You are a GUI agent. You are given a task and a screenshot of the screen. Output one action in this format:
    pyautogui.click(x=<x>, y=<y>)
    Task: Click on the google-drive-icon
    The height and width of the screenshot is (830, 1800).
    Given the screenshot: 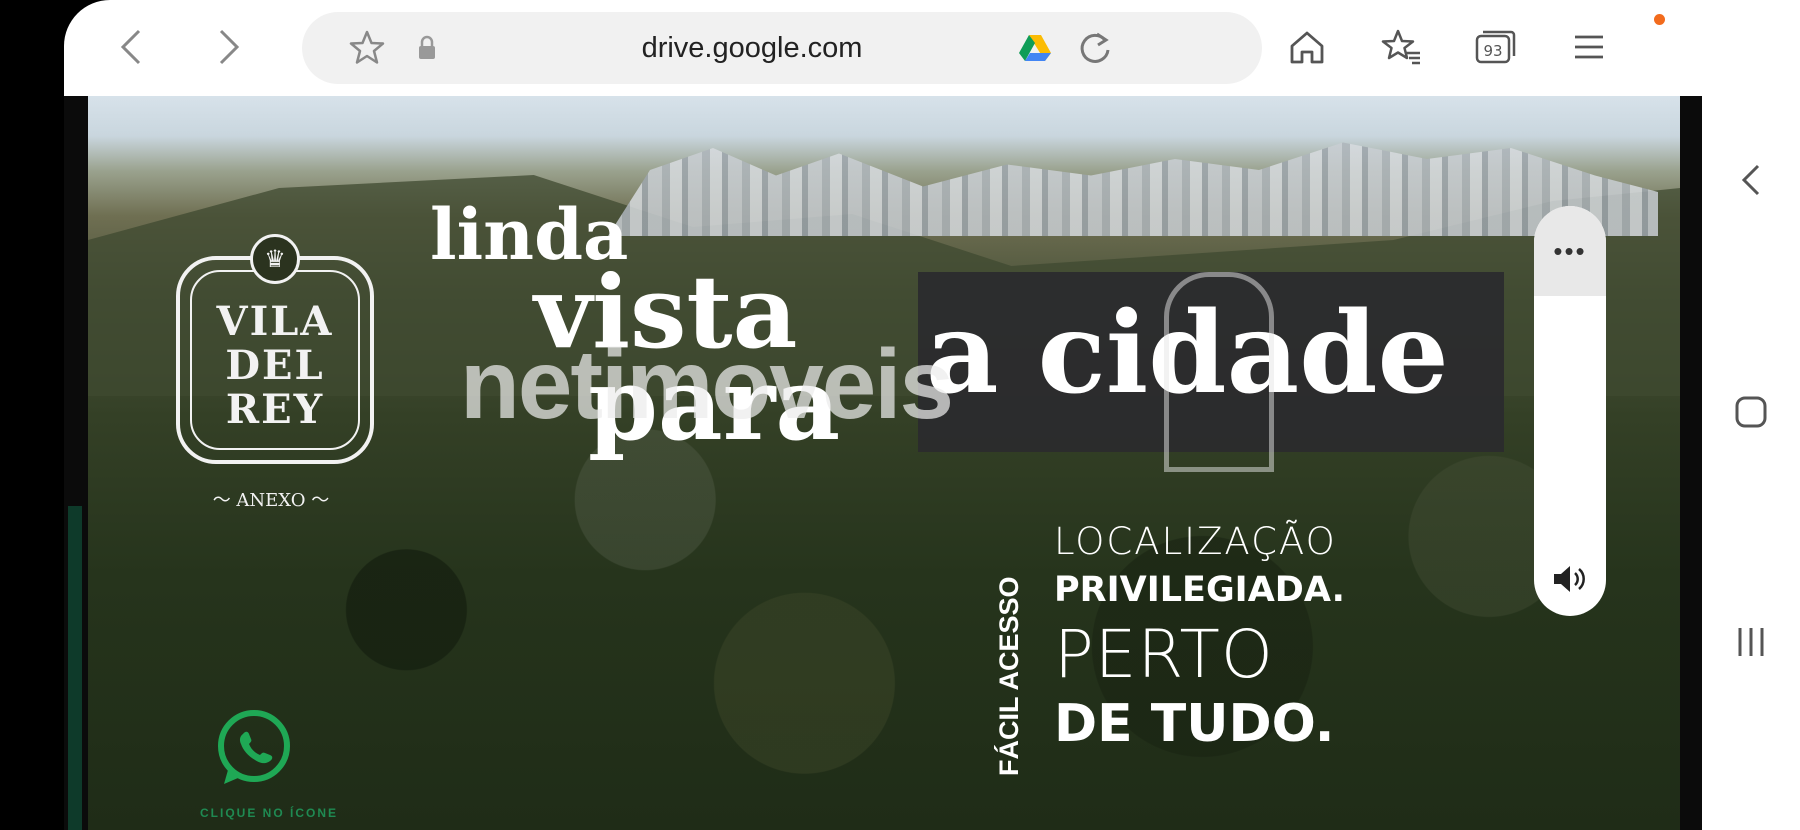 What is the action you would take?
    pyautogui.click(x=1035, y=48)
    